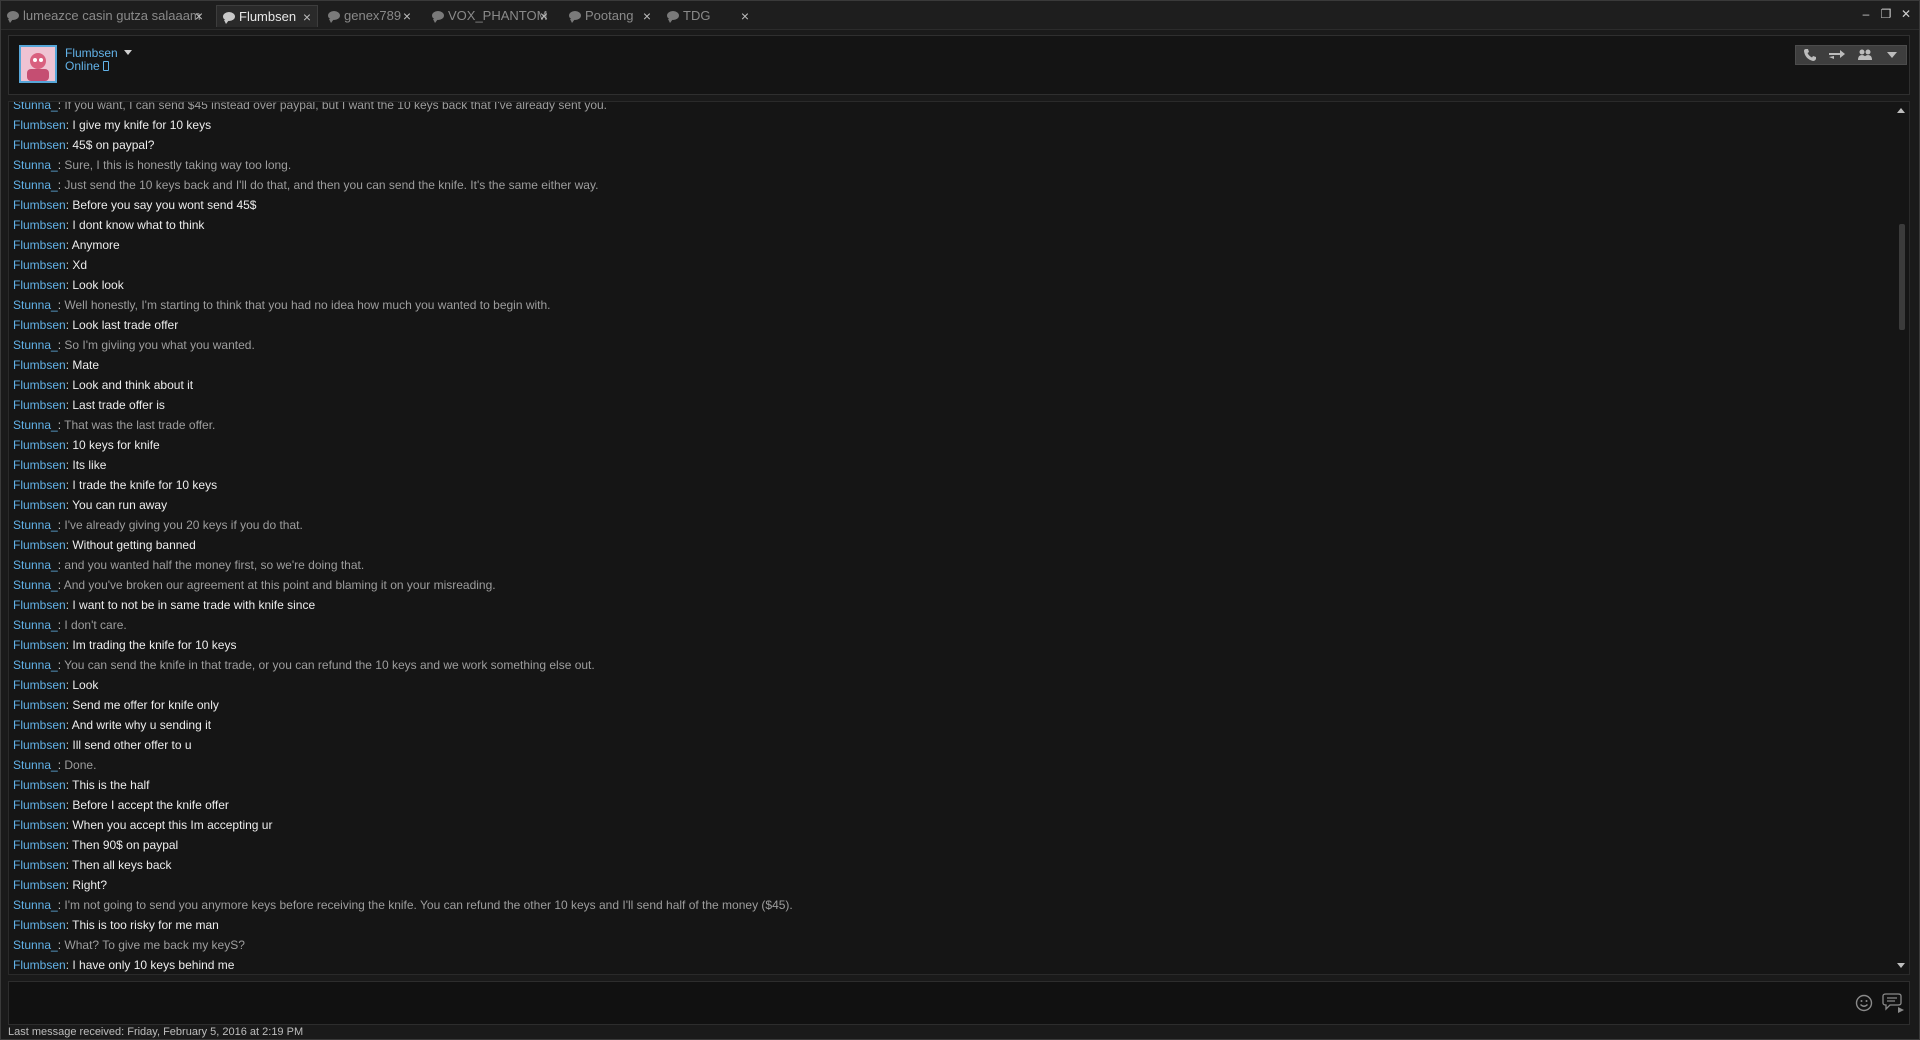  Describe the element at coordinates (85, 685) in the screenshot. I see `message-text: Look` at that location.